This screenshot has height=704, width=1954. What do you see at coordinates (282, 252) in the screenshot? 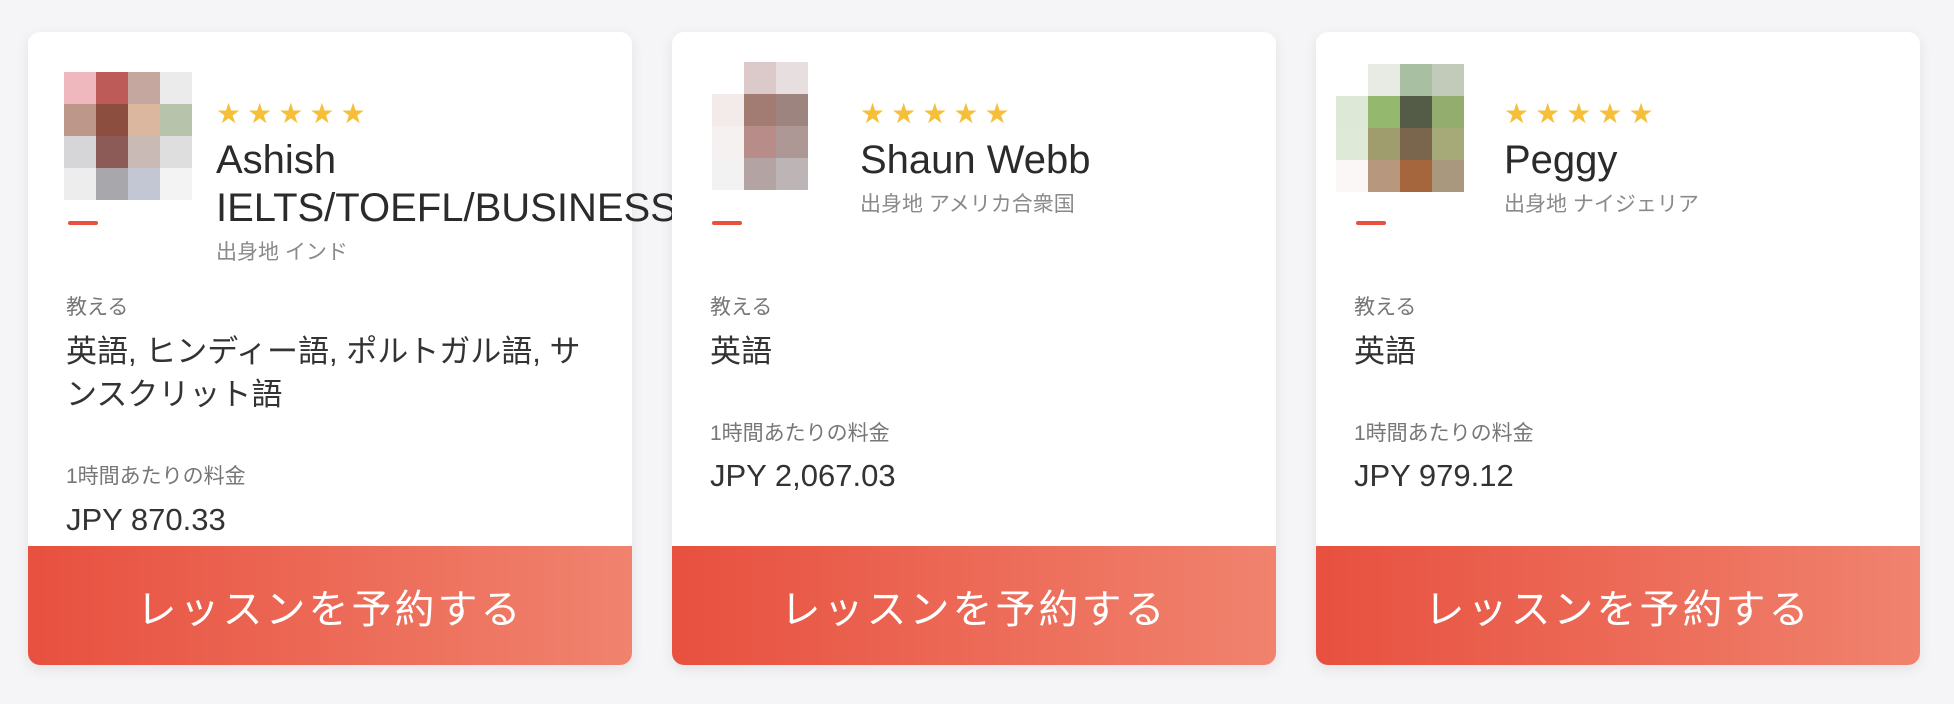
I see `teacher-origin: 出身地 インド` at bounding box center [282, 252].